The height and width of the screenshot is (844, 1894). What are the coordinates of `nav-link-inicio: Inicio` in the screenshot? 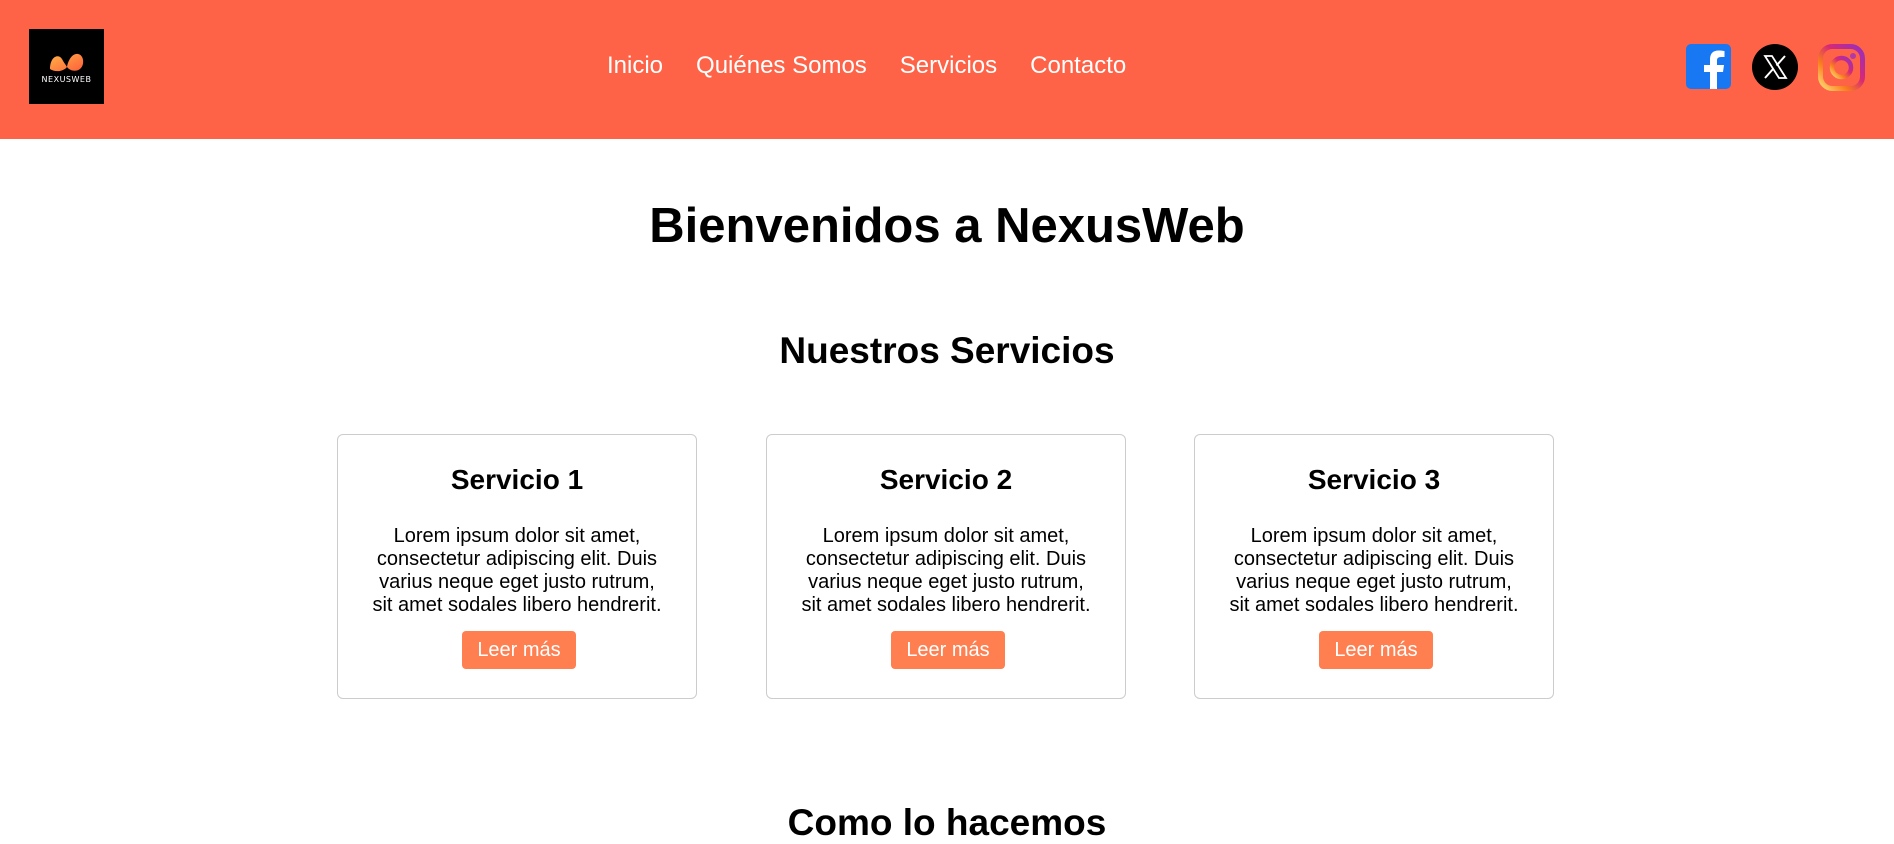 It's located at (635, 66).